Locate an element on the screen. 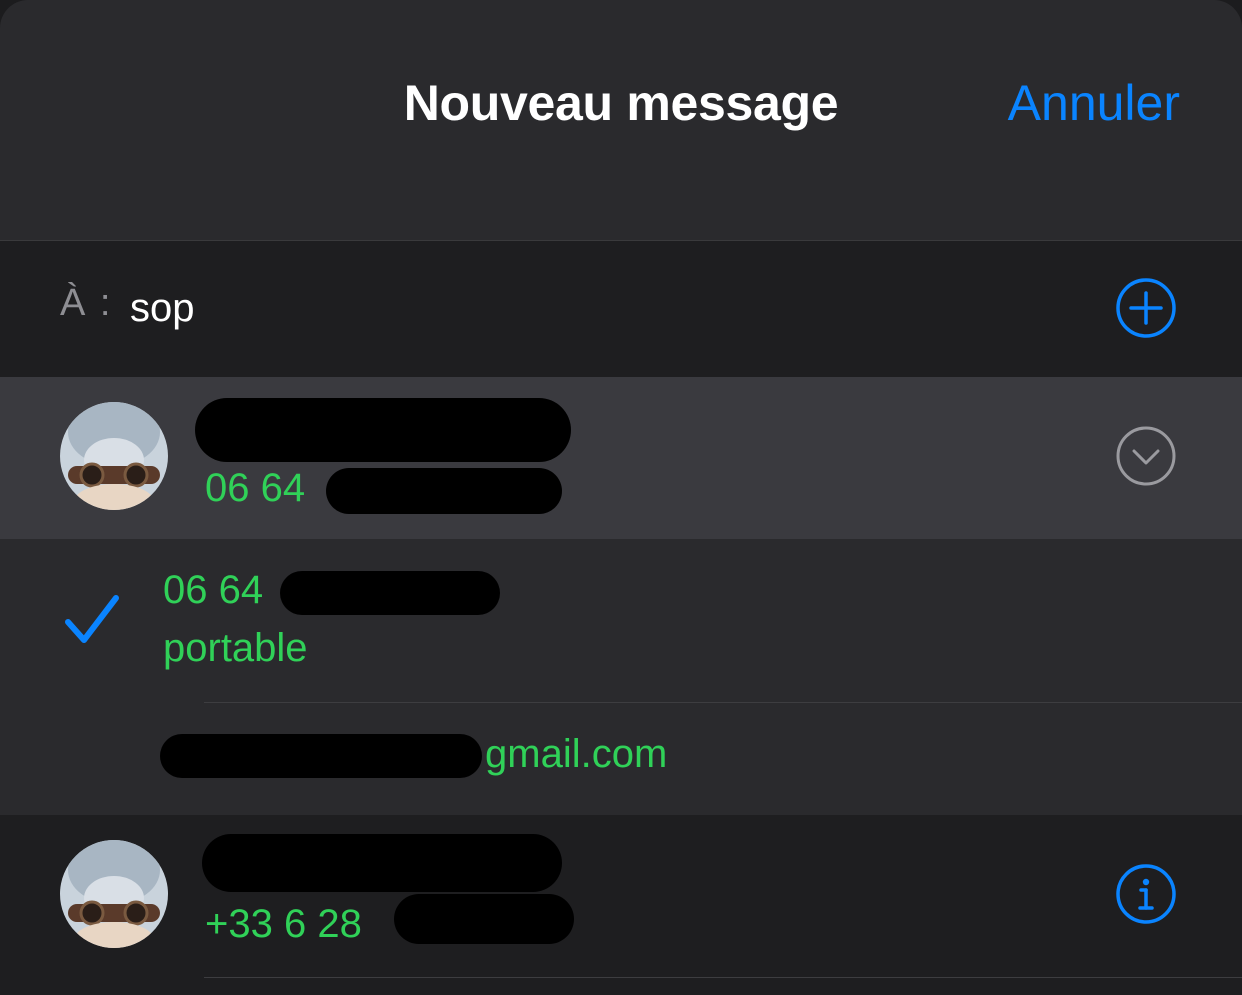 The image size is (1242, 995). email-domain: gmail.com is located at coordinates (576, 754).